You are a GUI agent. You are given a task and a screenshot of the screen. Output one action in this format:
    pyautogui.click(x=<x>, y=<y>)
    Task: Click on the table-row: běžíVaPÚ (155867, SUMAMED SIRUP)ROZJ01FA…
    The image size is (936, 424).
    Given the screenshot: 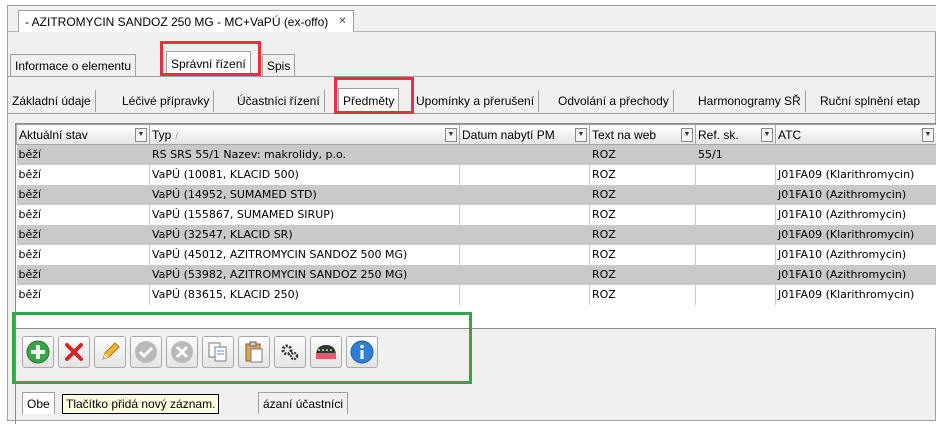 What is the action you would take?
    pyautogui.click(x=476, y=215)
    